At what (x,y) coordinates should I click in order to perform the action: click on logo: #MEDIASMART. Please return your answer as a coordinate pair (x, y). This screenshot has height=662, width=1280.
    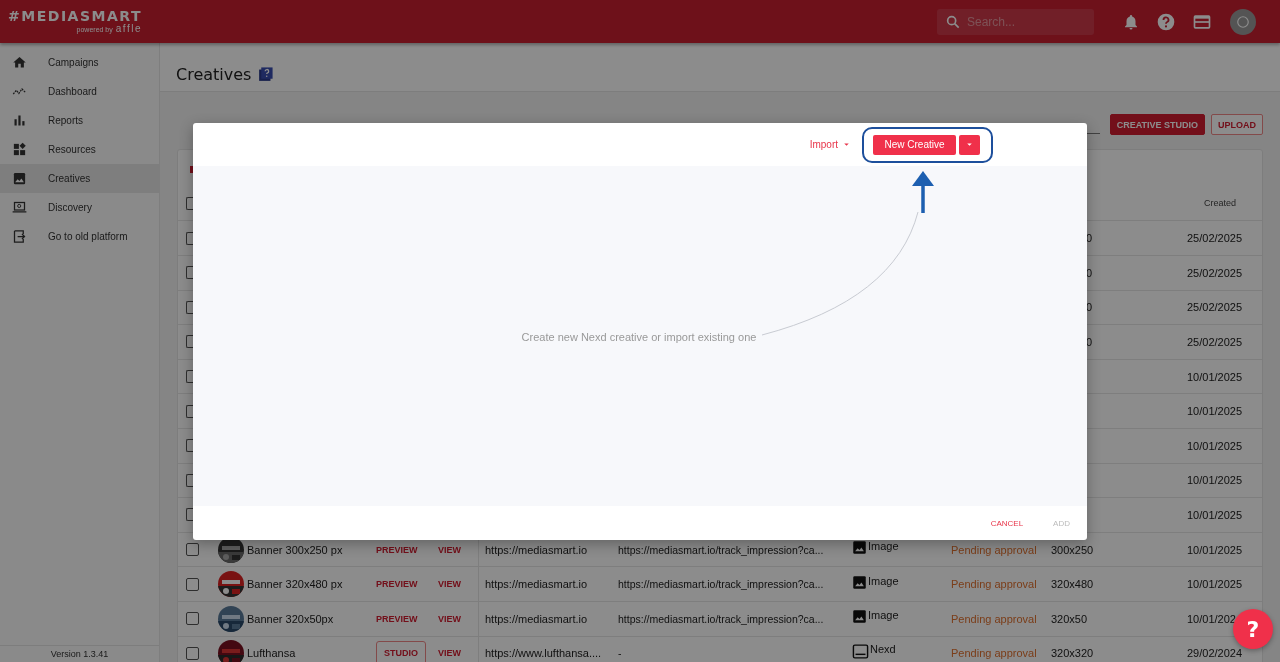
    Looking at the image, I should click on (75, 16).